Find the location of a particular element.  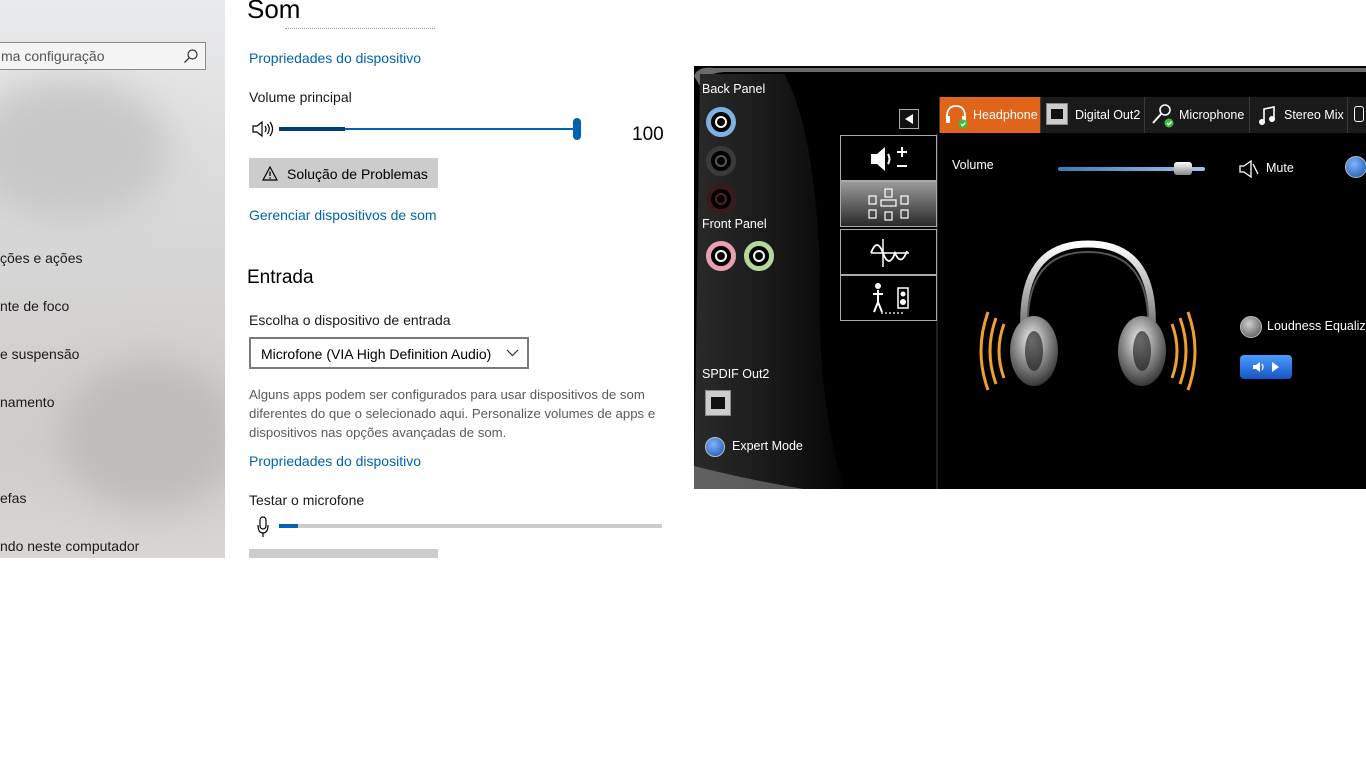

output-device-properties-link: Propriedades do dispositivo is located at coordinates (335, 58).